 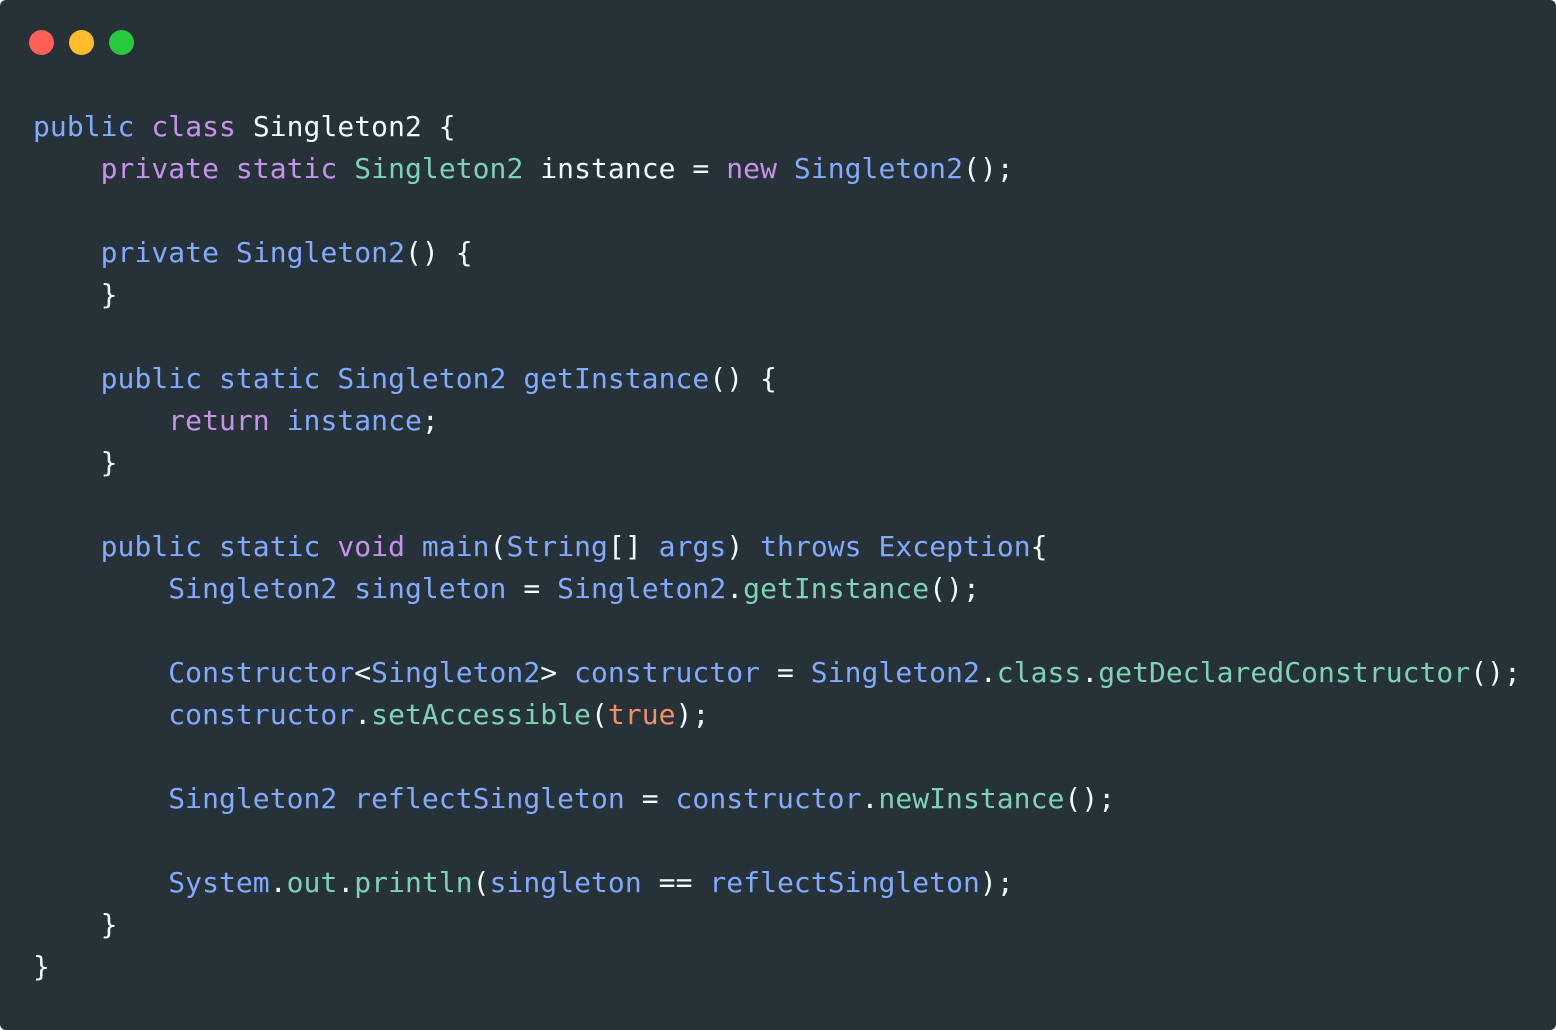 What do you see at coordinates (777, 127) in the screenshot?
I see `code-line: public class Singleton2 {` at bounding box center [777, 127].